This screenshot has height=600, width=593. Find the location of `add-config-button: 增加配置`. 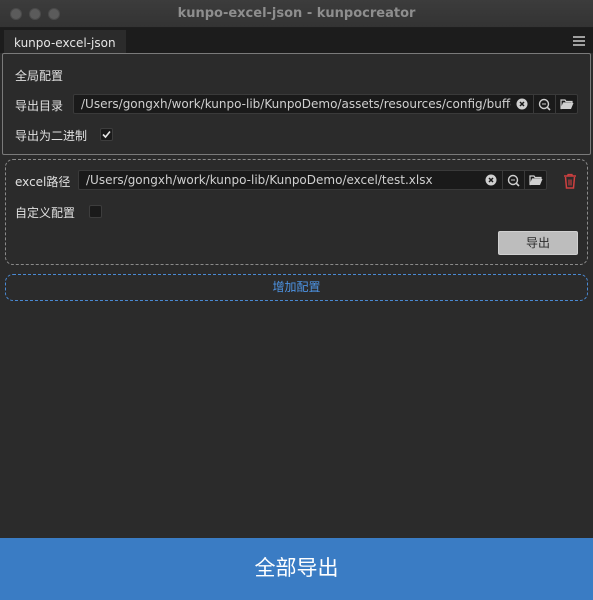

add-config-button: 增加配置 is located at coordinates (296, 287).